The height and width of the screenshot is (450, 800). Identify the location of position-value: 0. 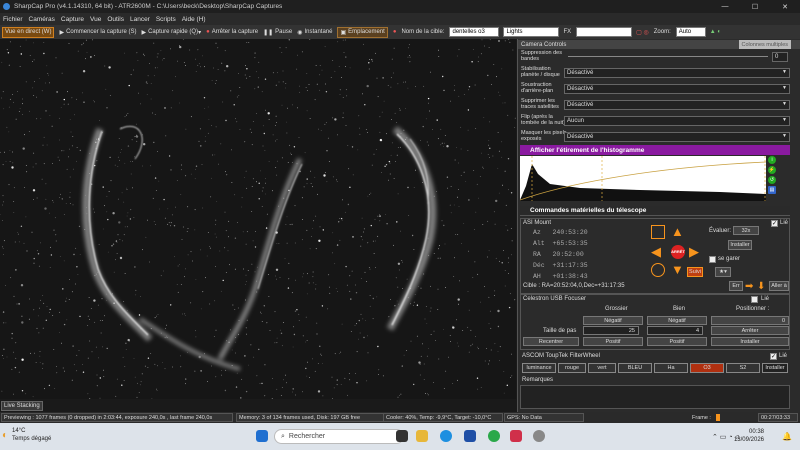
(750, 320).